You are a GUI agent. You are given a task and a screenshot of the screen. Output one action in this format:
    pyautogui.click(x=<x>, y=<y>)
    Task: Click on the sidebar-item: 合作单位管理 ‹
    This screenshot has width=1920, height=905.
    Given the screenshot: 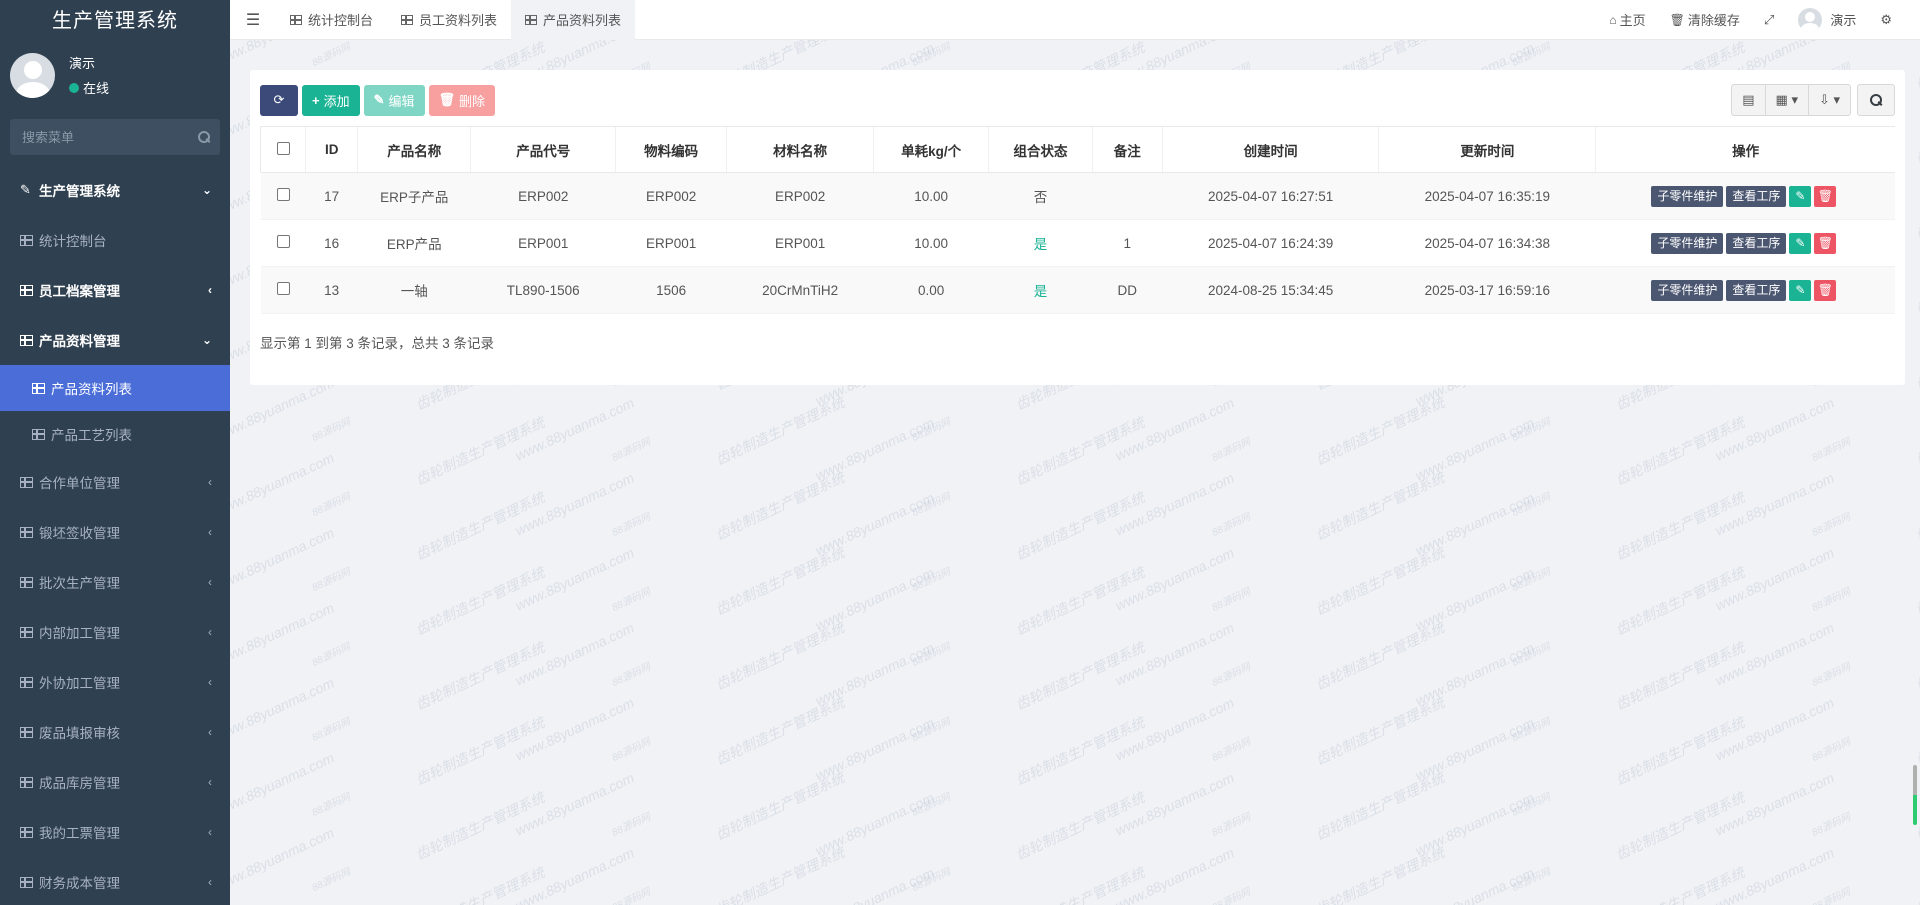 What is the action you would take?
    pyautogui.click(x=115, y=482)
    